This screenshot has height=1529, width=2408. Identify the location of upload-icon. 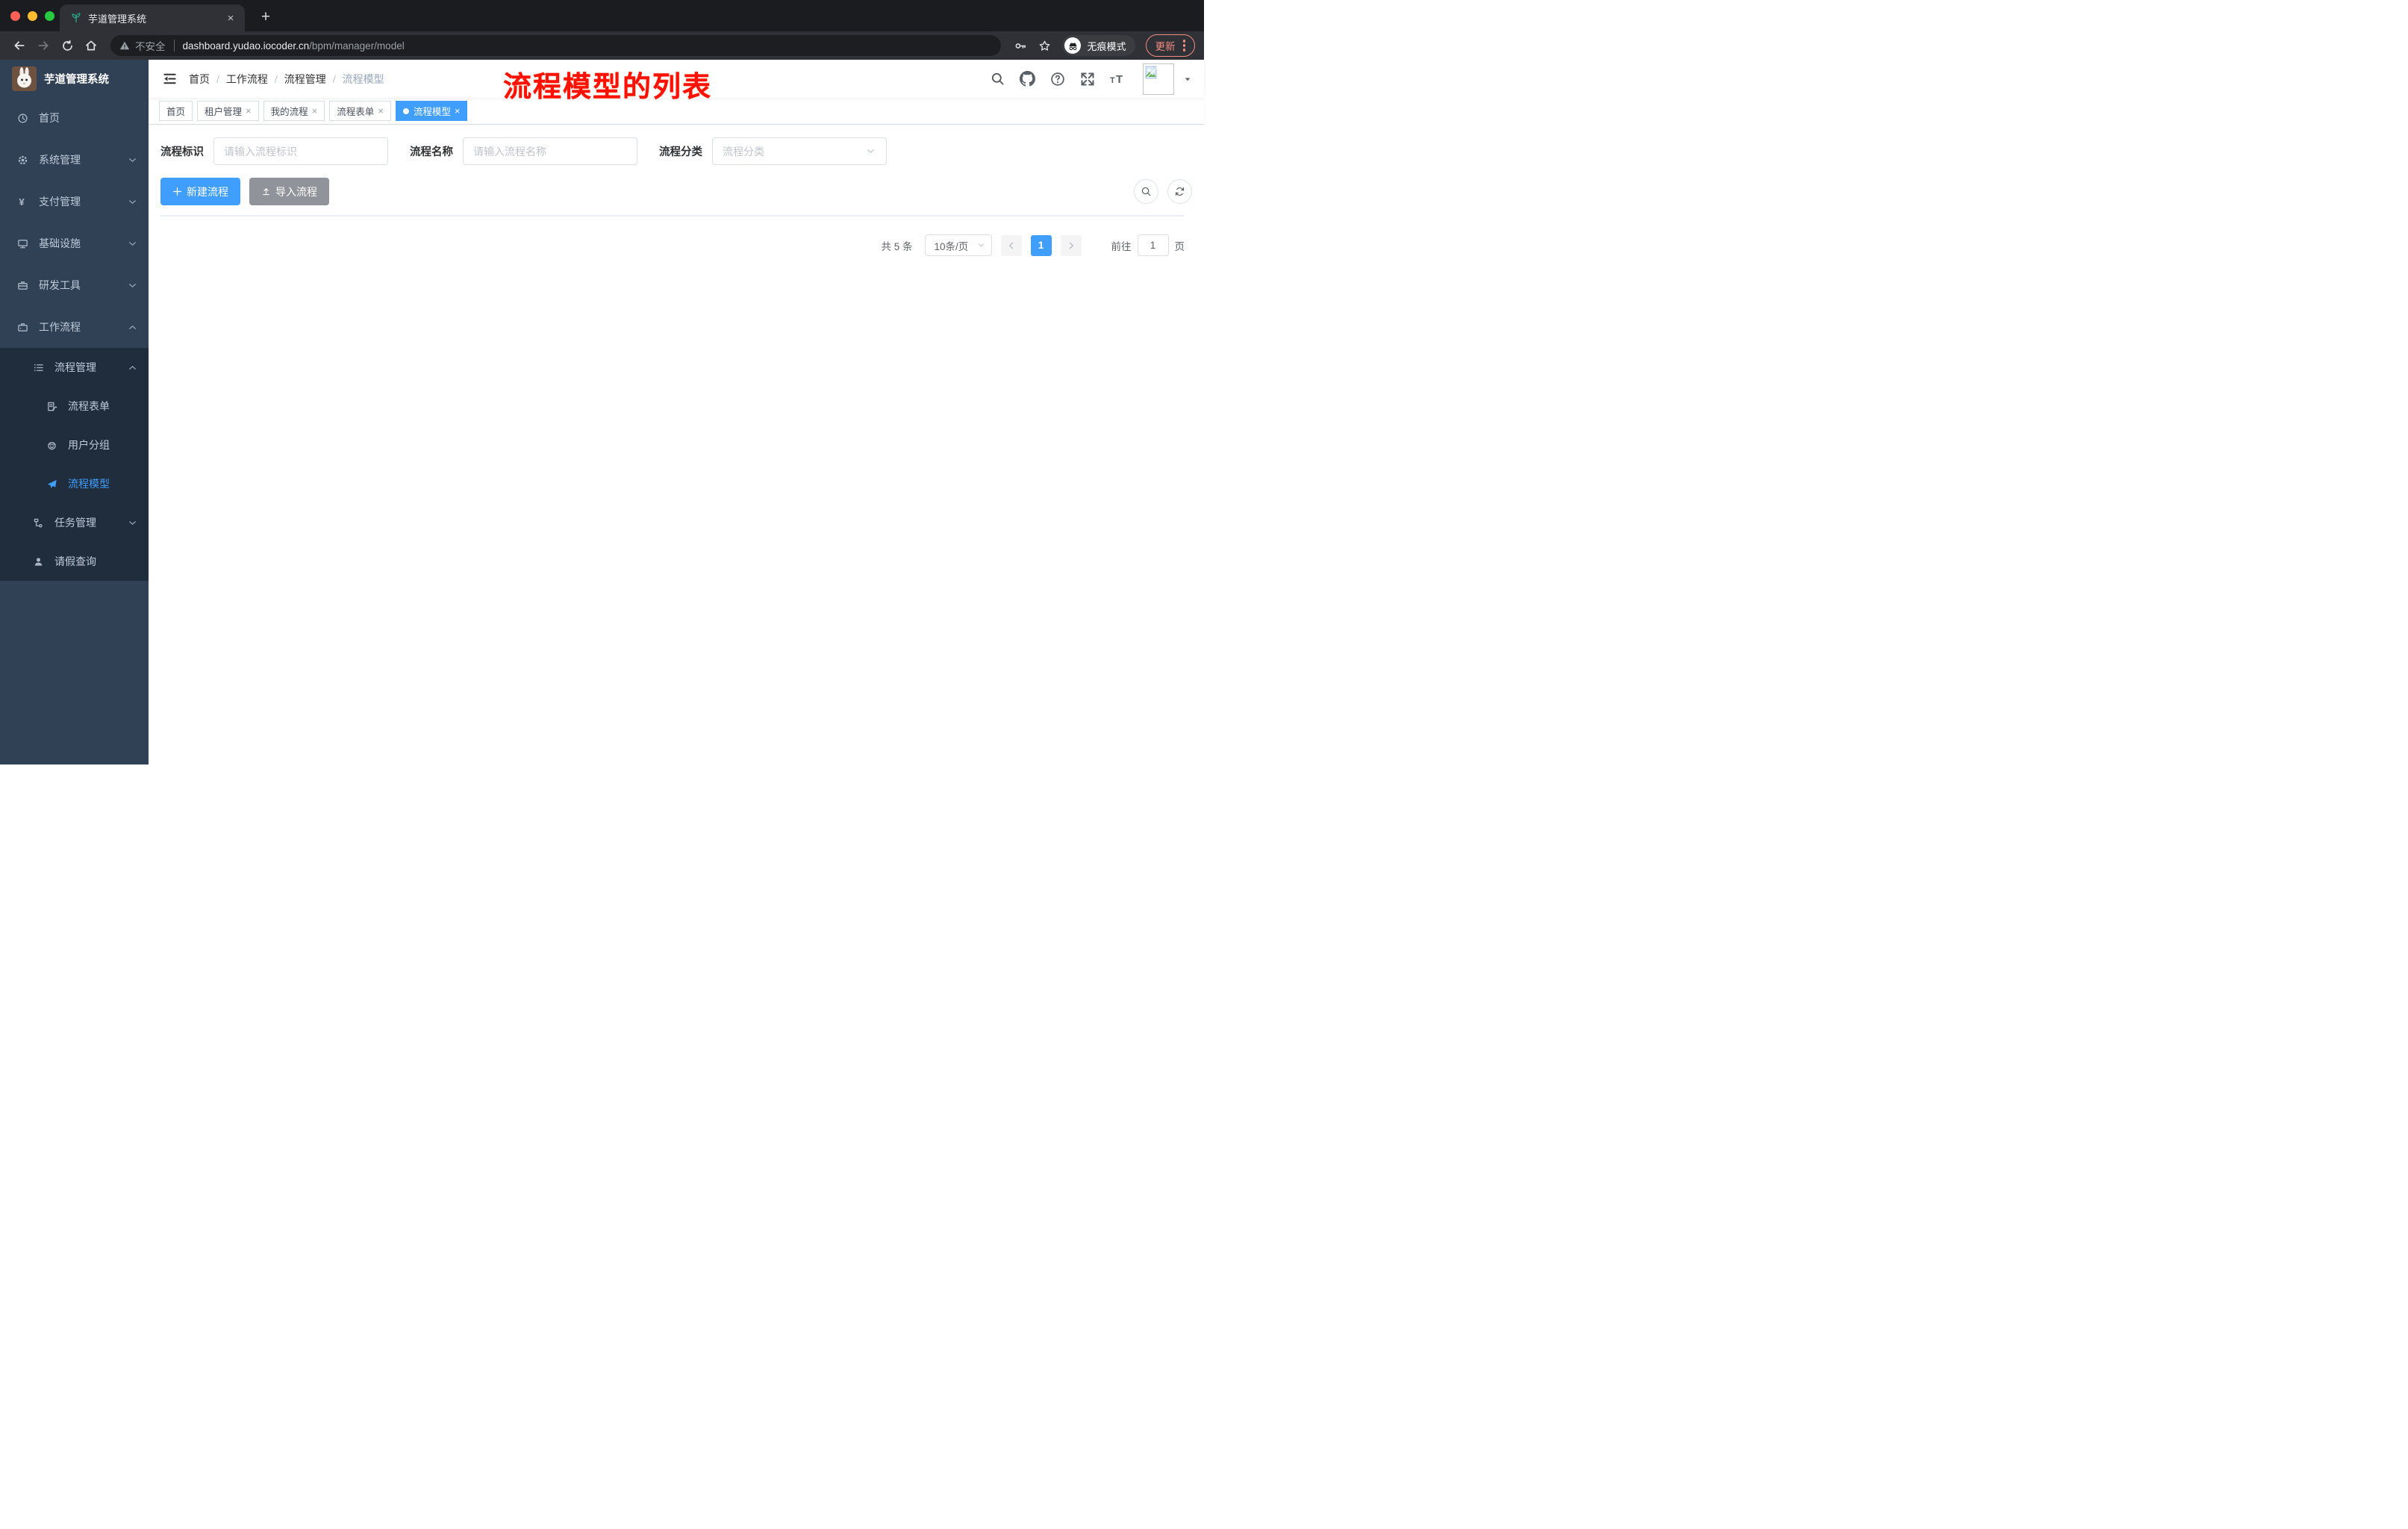
(266, 191).